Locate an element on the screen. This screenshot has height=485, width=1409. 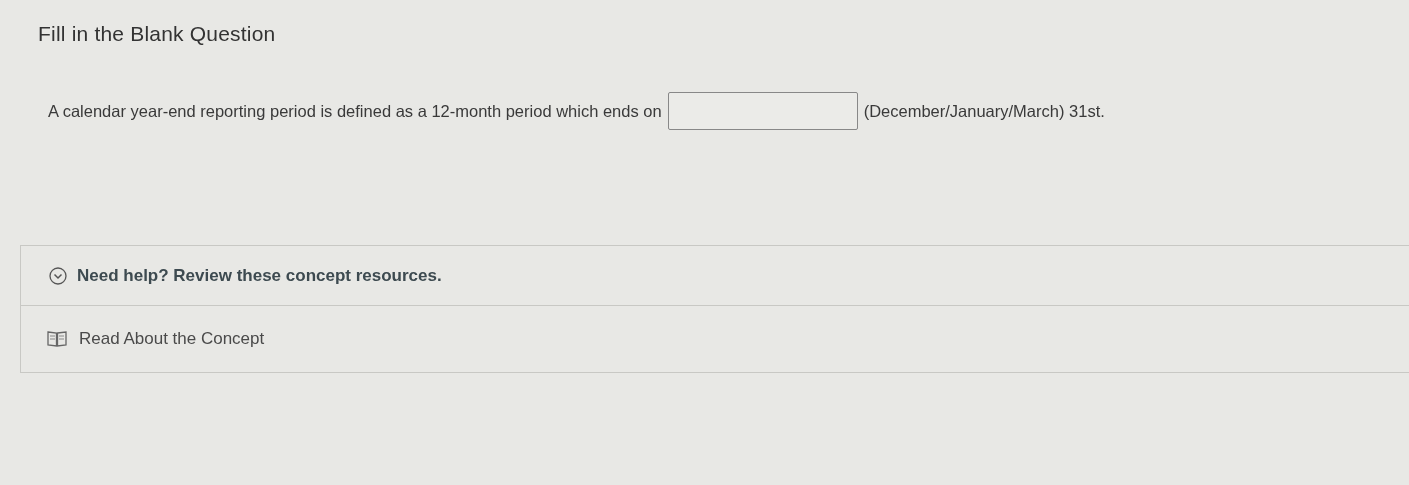
question-text: (December/January/March) 31st. is located at coordinates (984, 111).